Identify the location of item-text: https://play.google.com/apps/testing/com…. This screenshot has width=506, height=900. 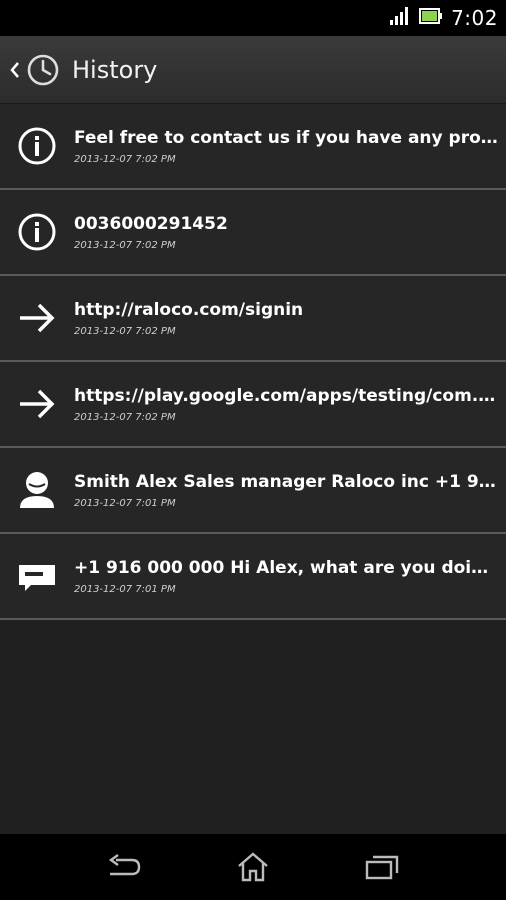
(286, 395).